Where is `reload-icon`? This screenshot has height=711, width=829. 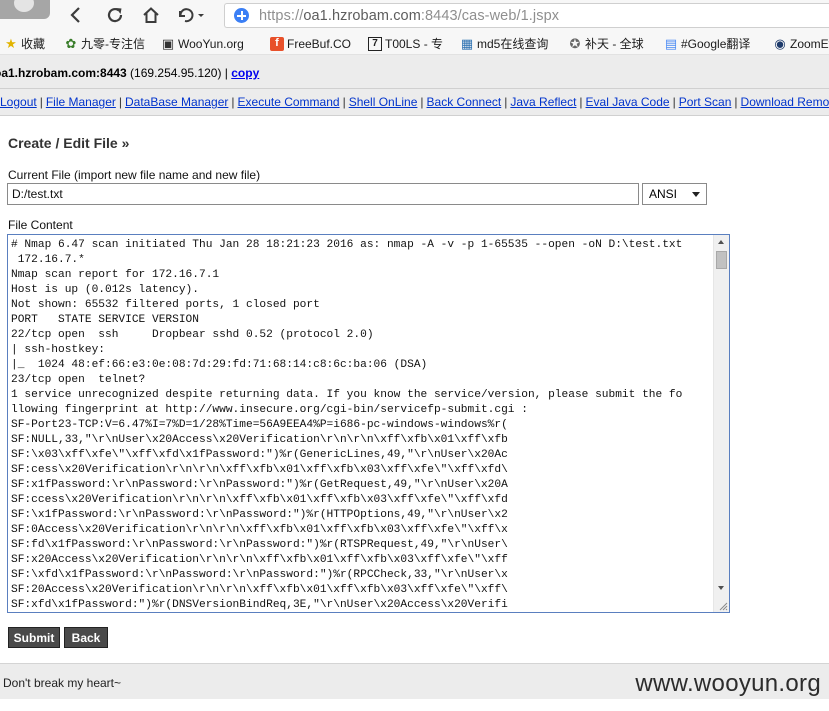
reload-icon is located at coordinates (115, 15).